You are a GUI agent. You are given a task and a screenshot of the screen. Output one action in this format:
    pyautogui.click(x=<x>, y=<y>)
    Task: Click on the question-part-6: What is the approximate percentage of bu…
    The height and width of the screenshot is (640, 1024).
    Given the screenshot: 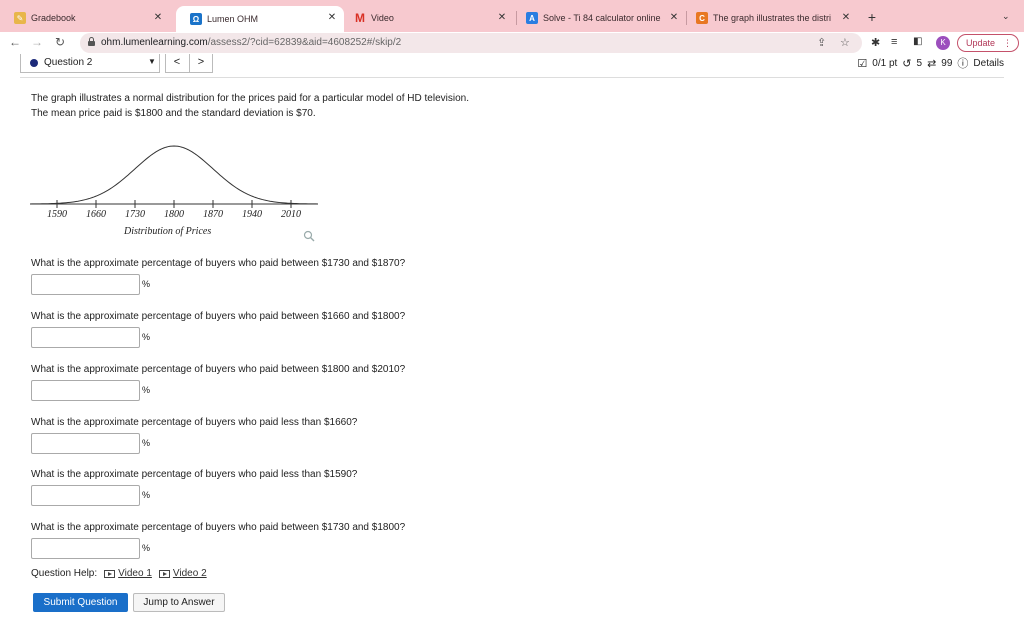 What is the action you would take?
    pyautogui.click(x=261, y=540)
    